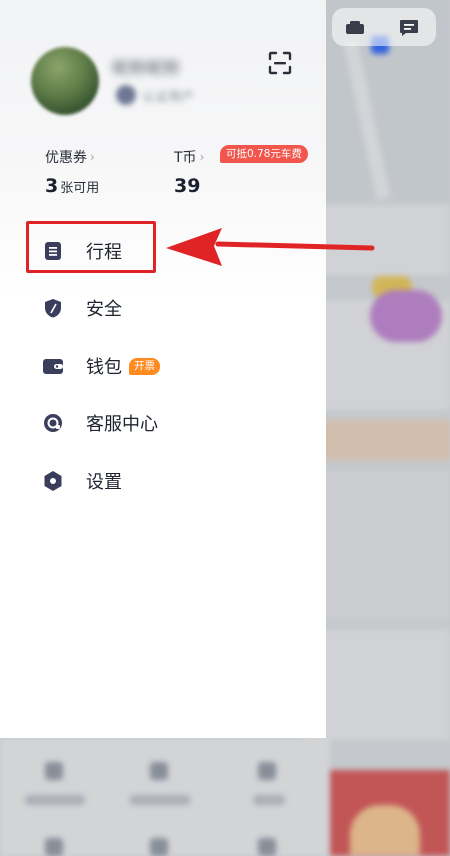 The width and height of the screenshot is (450, 856). What do you see at coordinates (91, 247) in the screenshot?
I see `annotation-highlight-box` at bounding box center [91, 247].